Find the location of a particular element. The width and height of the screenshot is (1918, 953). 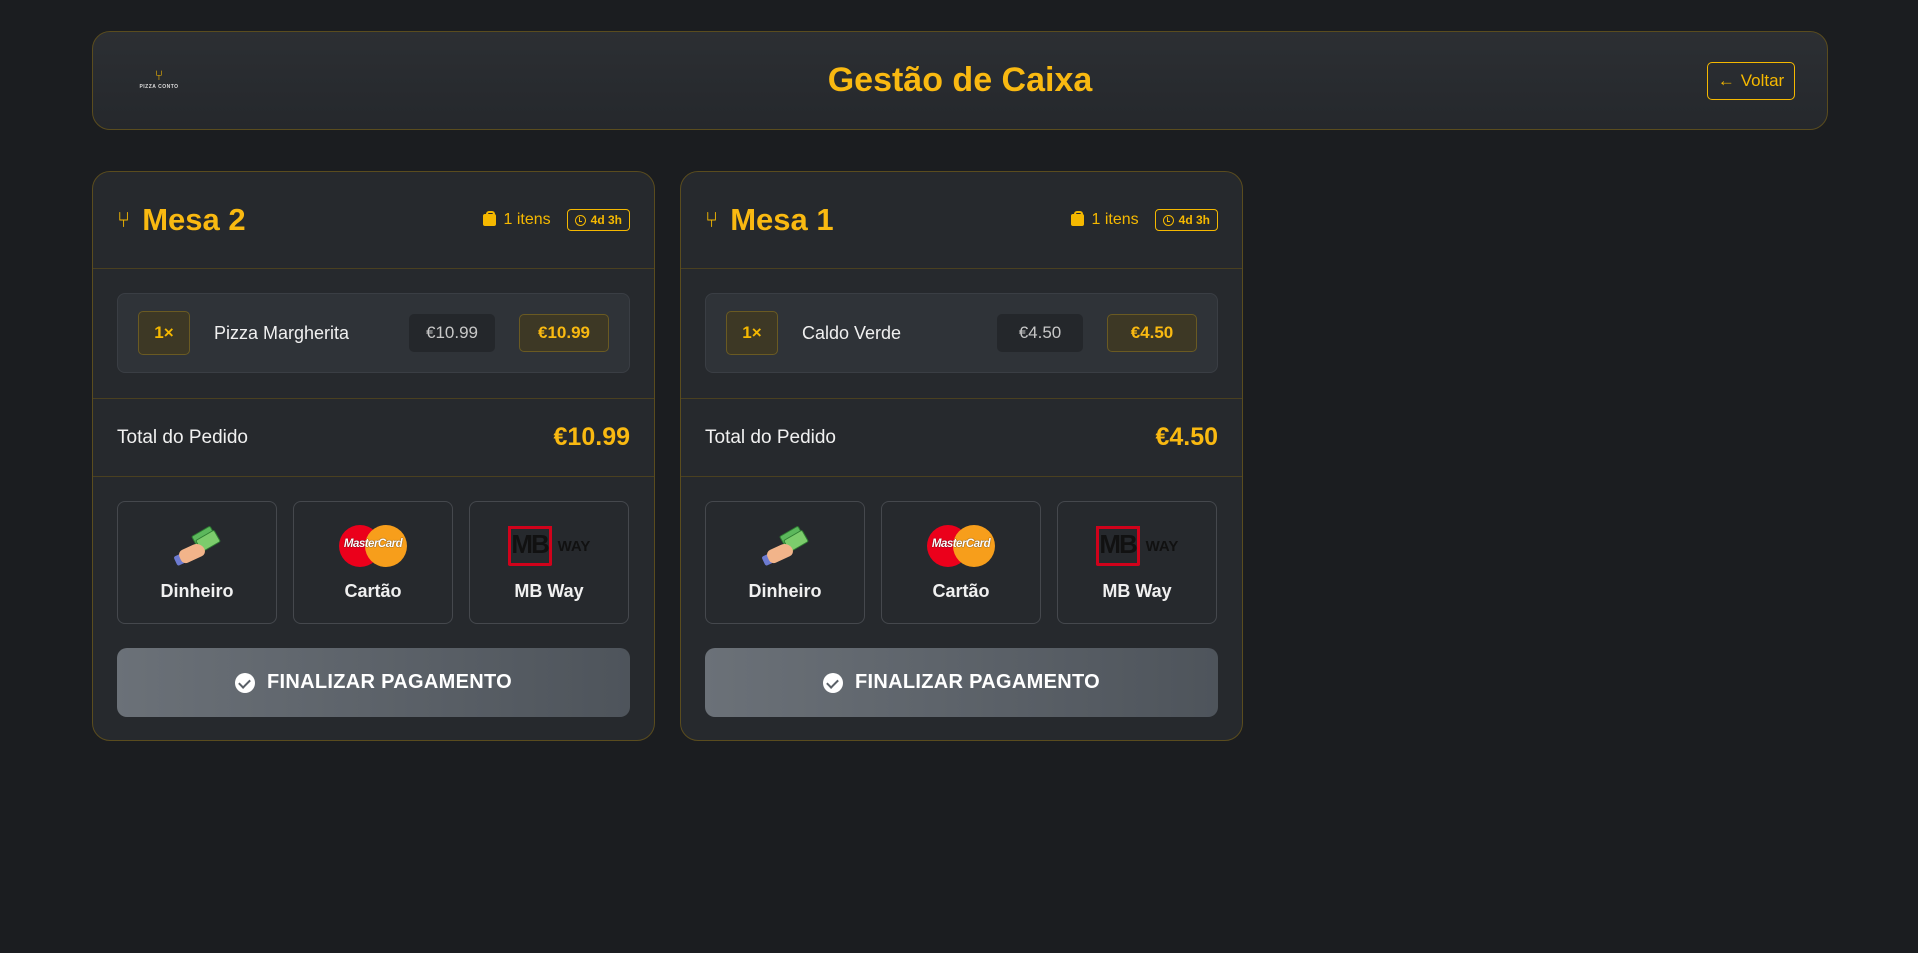

items-list: 1× Caldo Verde €4.50 €4.50 is located at coordinates (961, 334).